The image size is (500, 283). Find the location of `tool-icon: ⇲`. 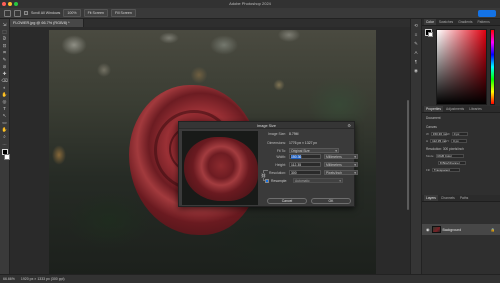

tool-icon: ⇲ is located at coordinates (5, 25).